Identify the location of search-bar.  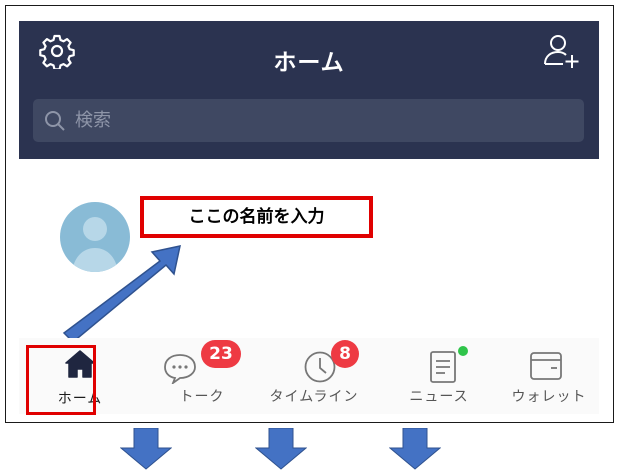
(308, 120).